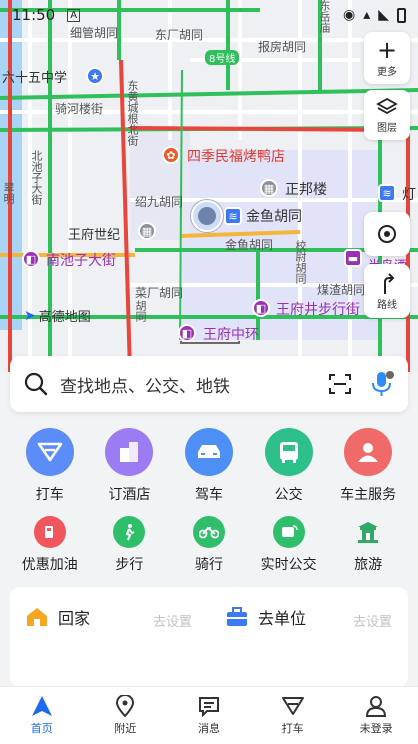 This screenshot has height=744, width=418. What do you see at coordinates (306, 189) in the screenshot?
I see `poi-zhengbang: 正邦楼` at bounding box center [306, 189].